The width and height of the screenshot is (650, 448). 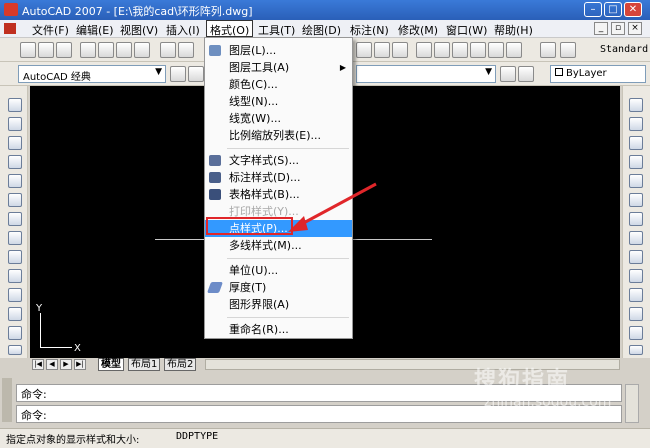 I want to click on layer-manager-icon, so click(x=196, y=74).